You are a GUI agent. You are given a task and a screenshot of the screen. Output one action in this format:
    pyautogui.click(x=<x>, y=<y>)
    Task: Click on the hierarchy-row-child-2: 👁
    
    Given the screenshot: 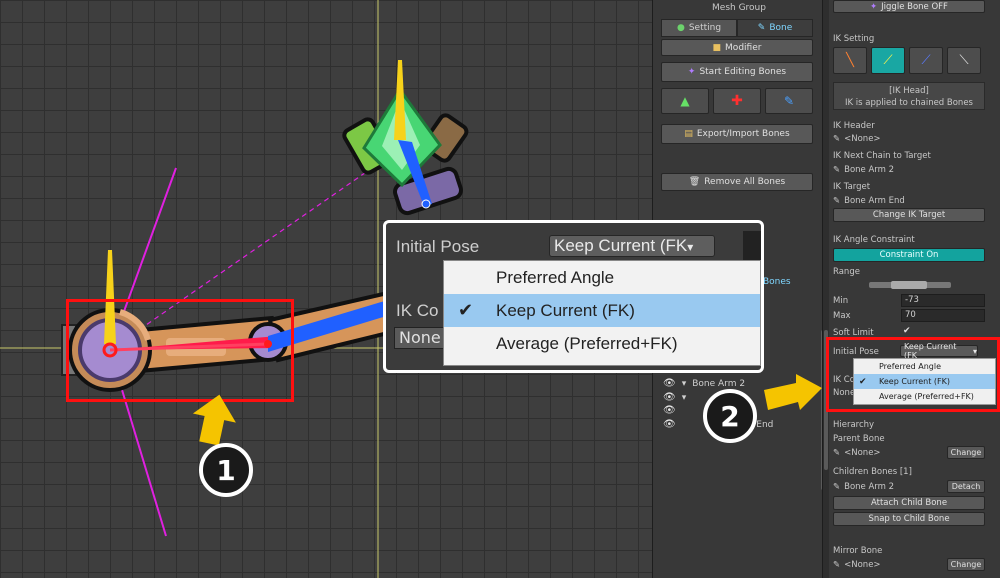 What is the action you would take?
    pyautogui.click(x=672, y=410)
    